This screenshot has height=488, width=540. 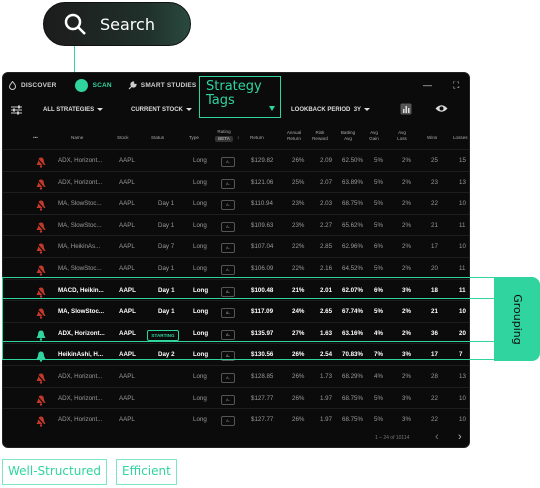 I want to click on cell-status: Day 1, so click(x=166, y=204).